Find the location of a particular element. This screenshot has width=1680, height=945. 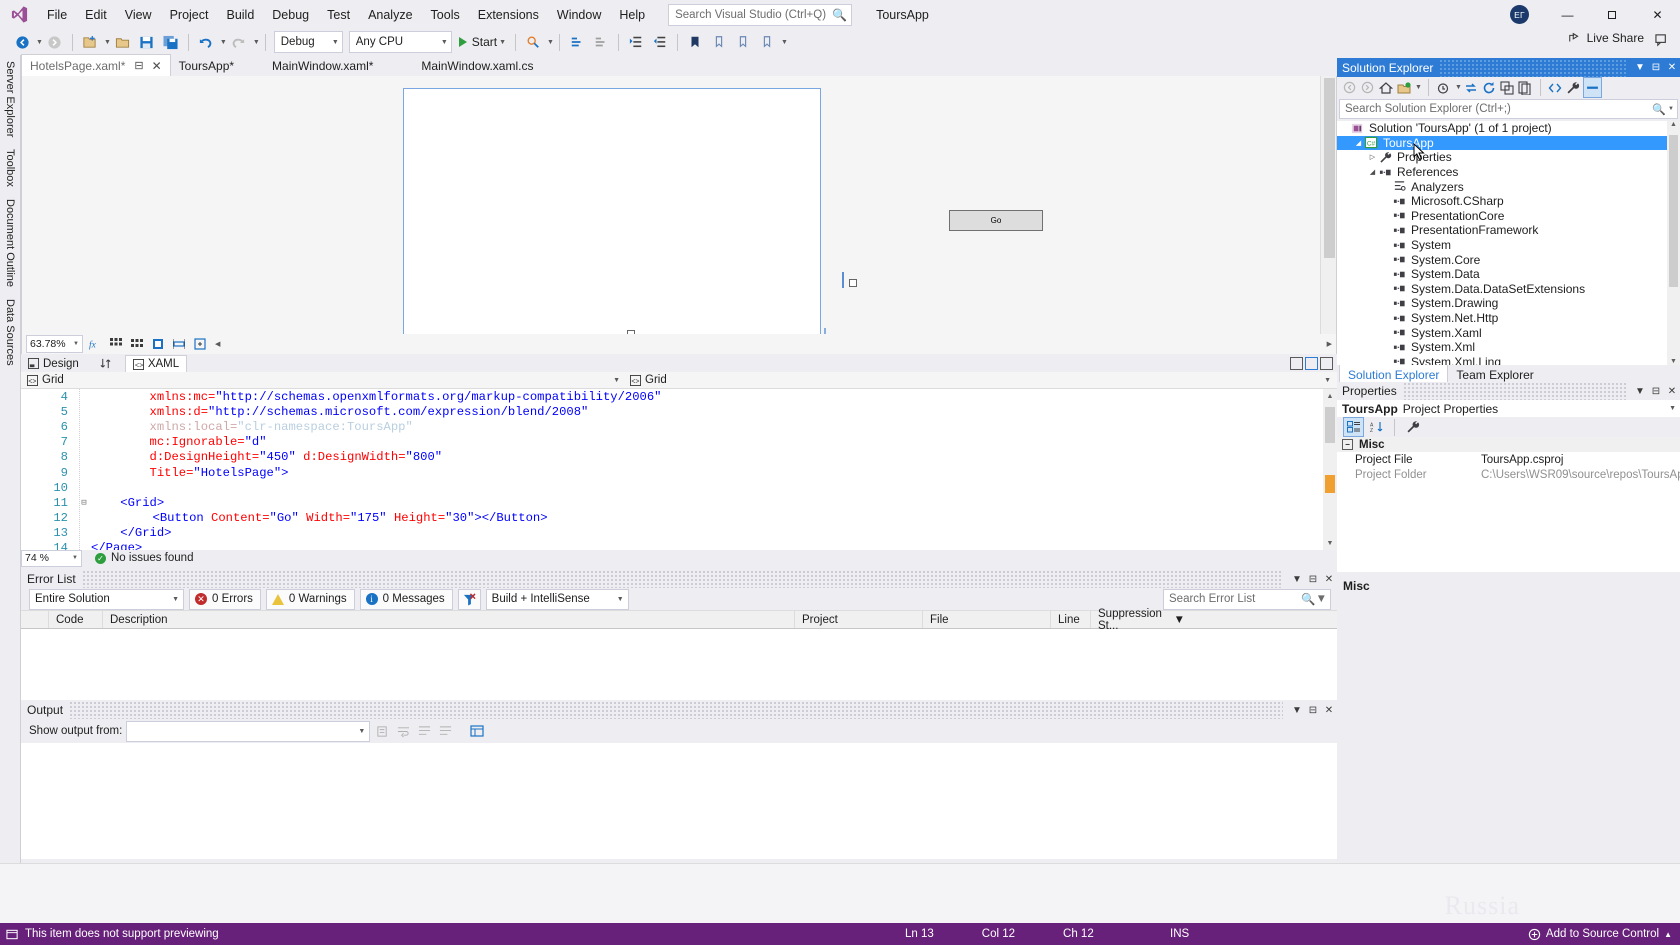

drag-dots is located at coordinates (1532, 67).